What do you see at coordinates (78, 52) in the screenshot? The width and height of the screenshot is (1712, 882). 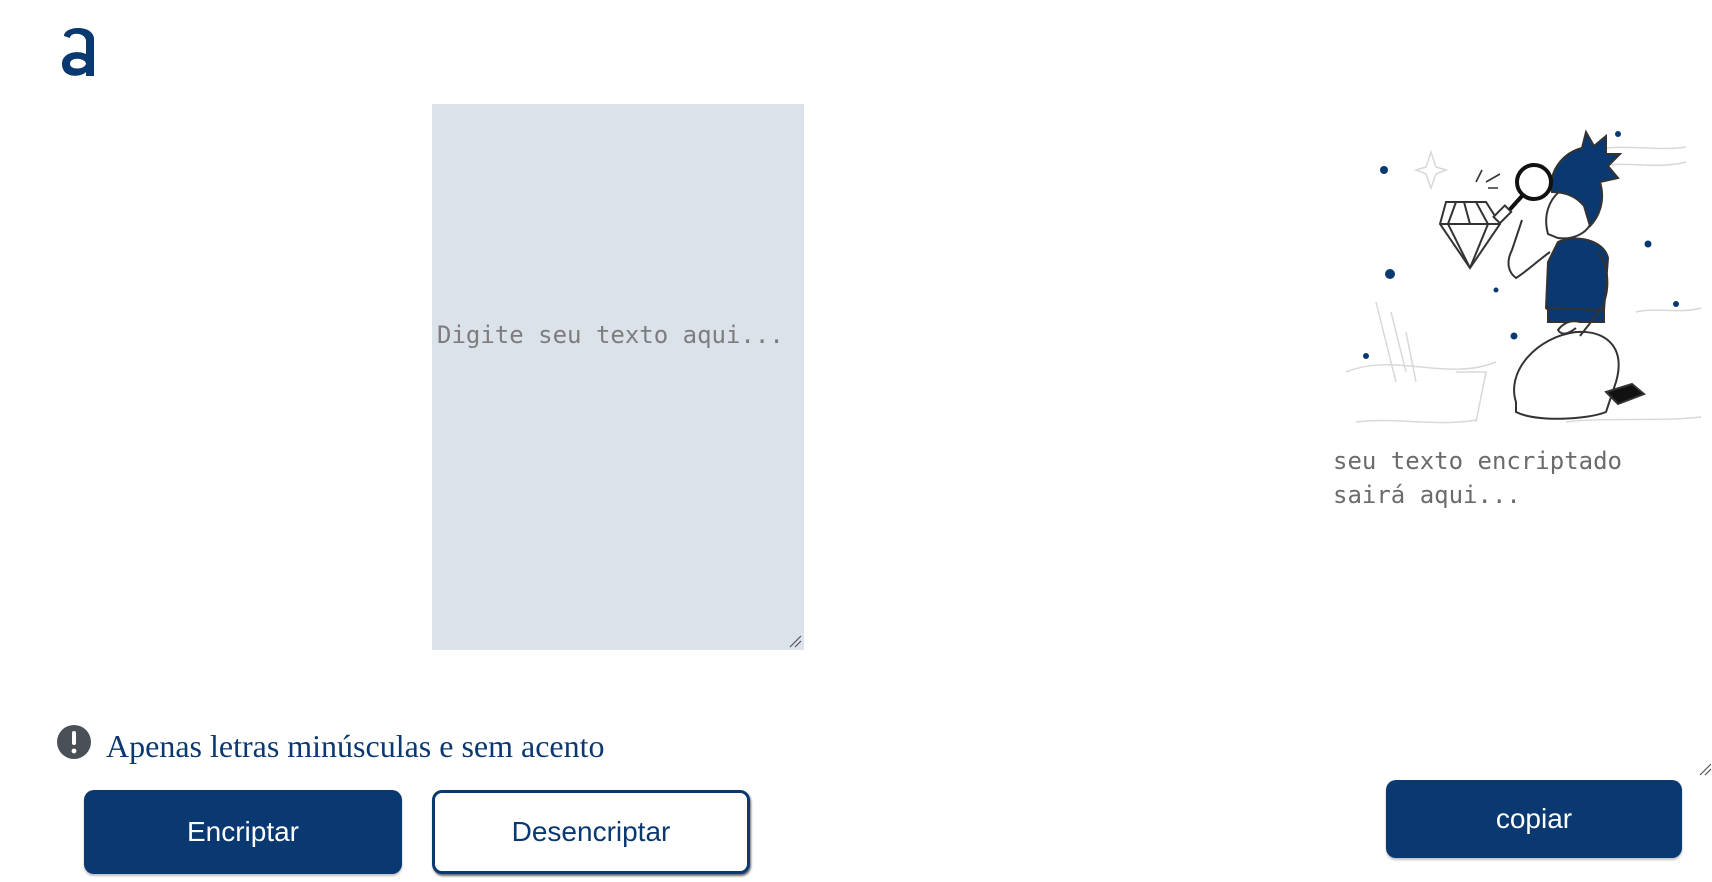 I see `alura-logo-icon` at bounding box center [78, 52].